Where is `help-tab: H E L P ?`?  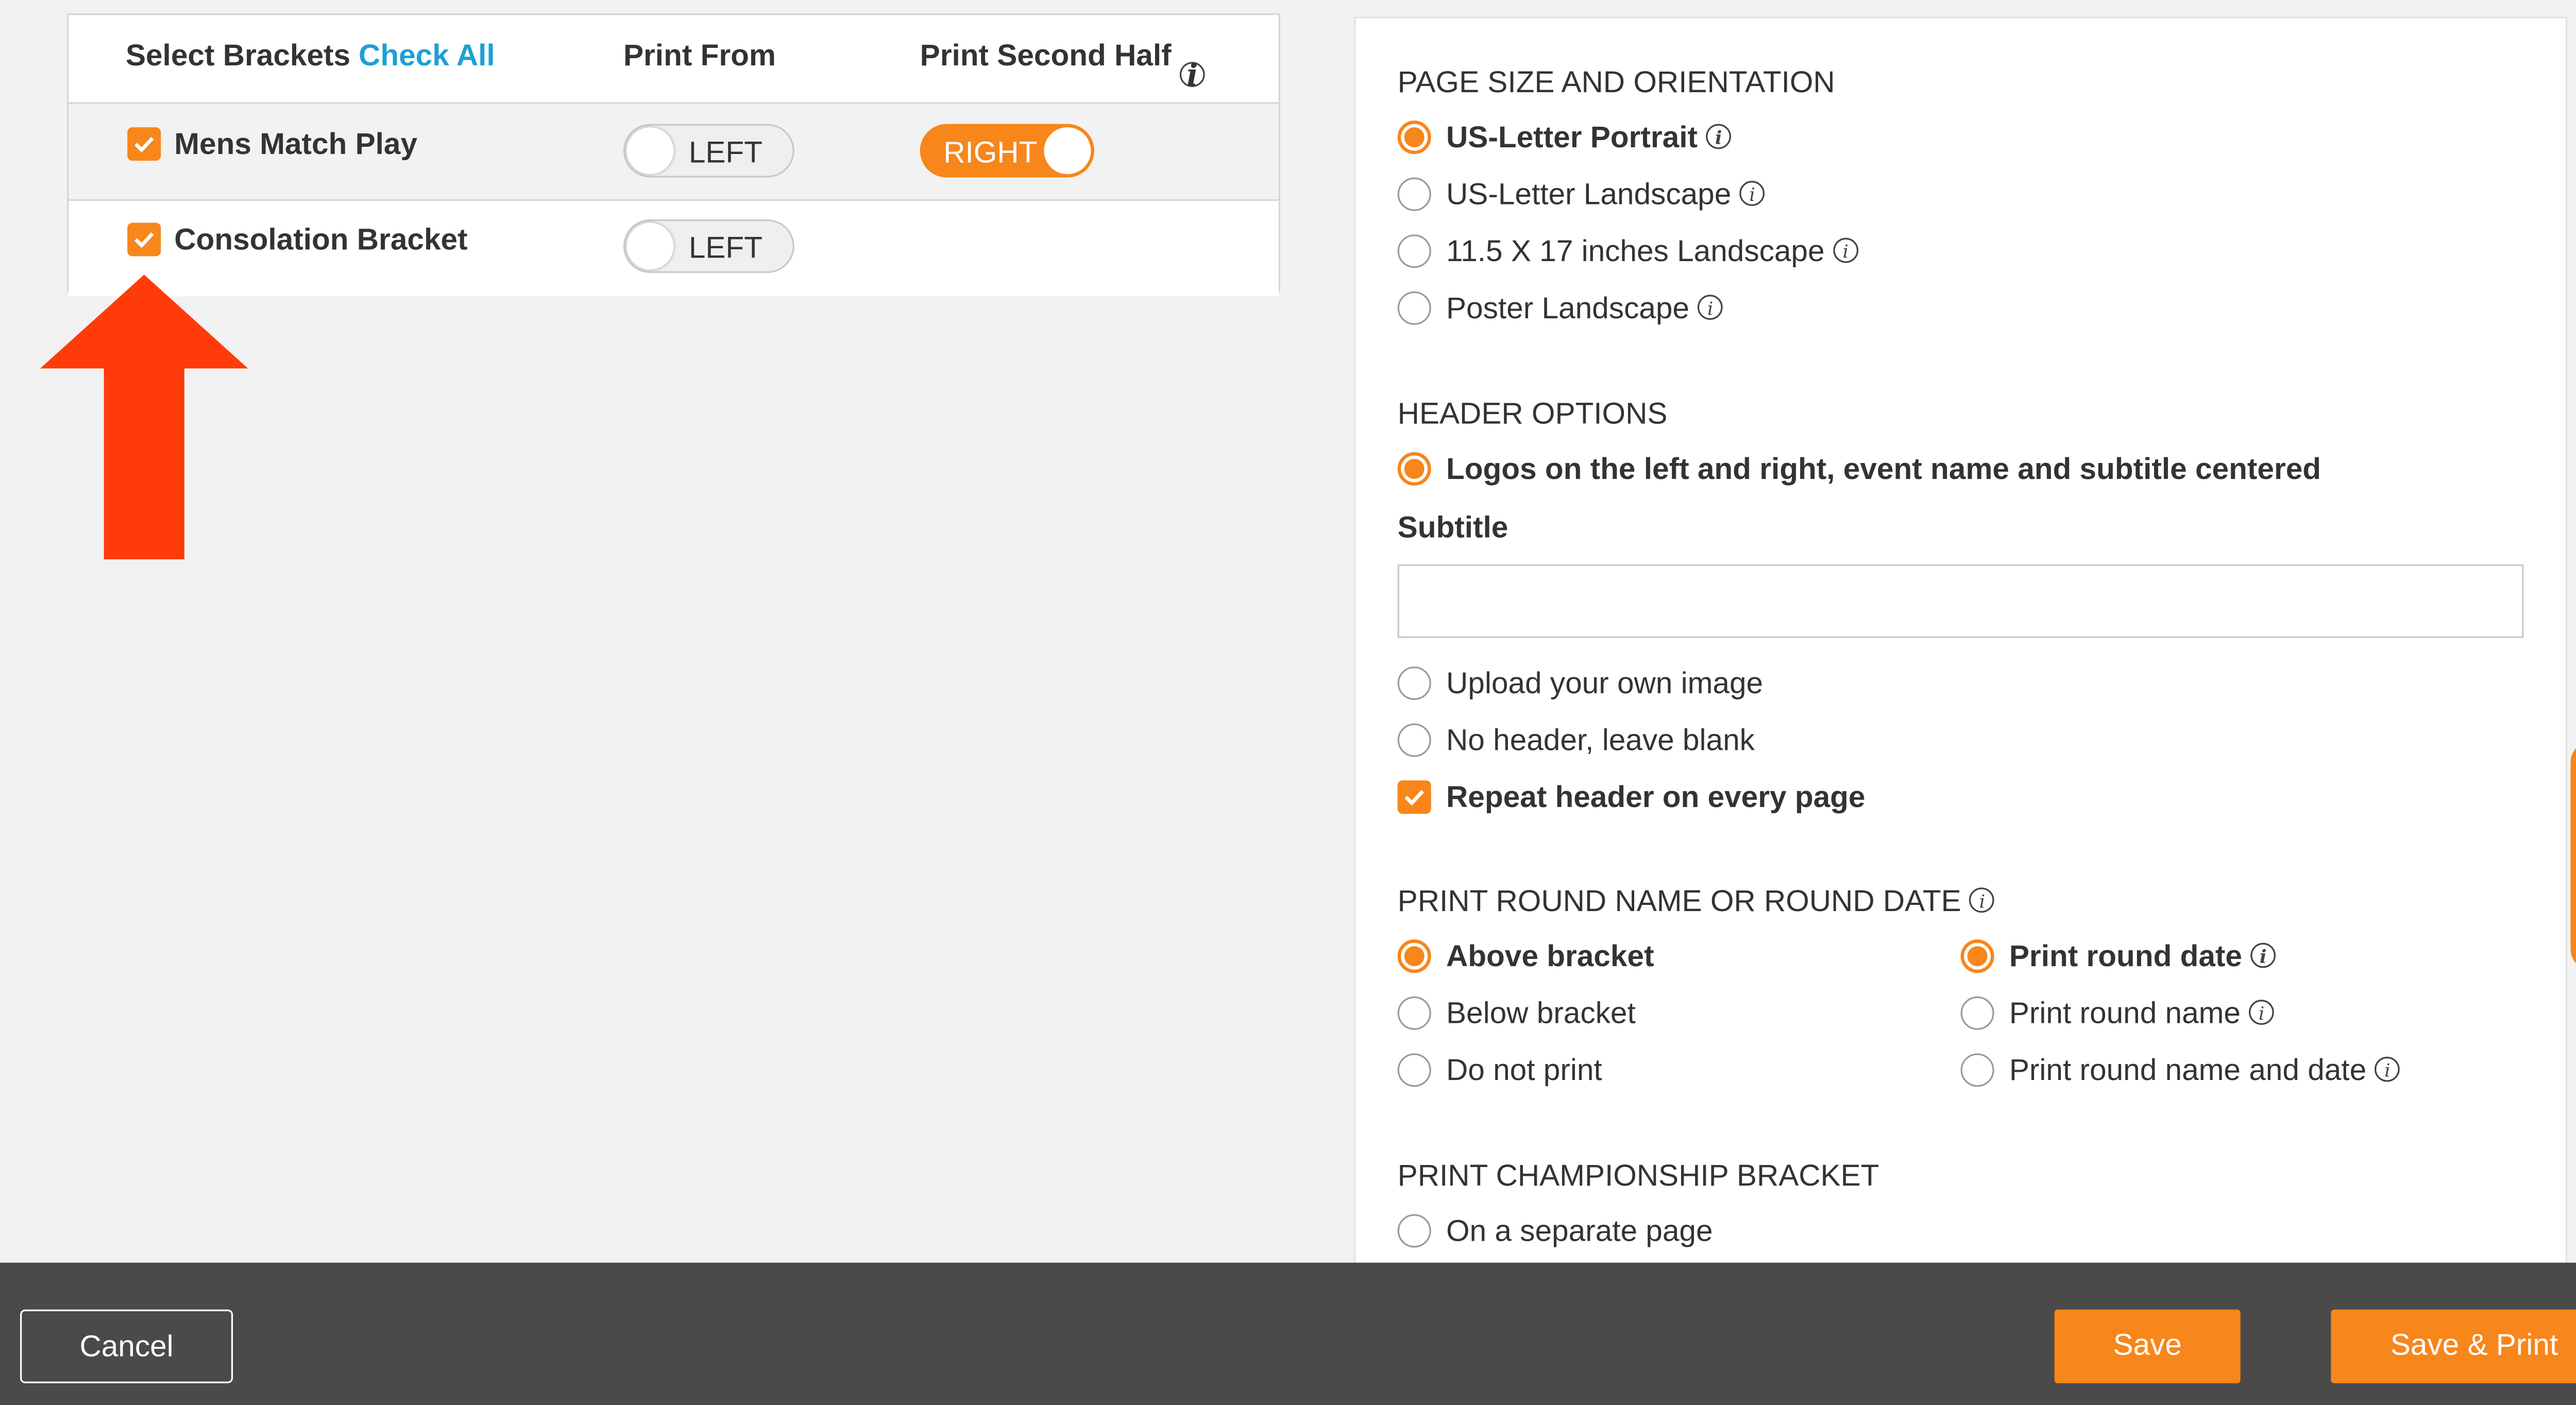
help-tab: H E L P ? is located at coordinates (2573, 856).